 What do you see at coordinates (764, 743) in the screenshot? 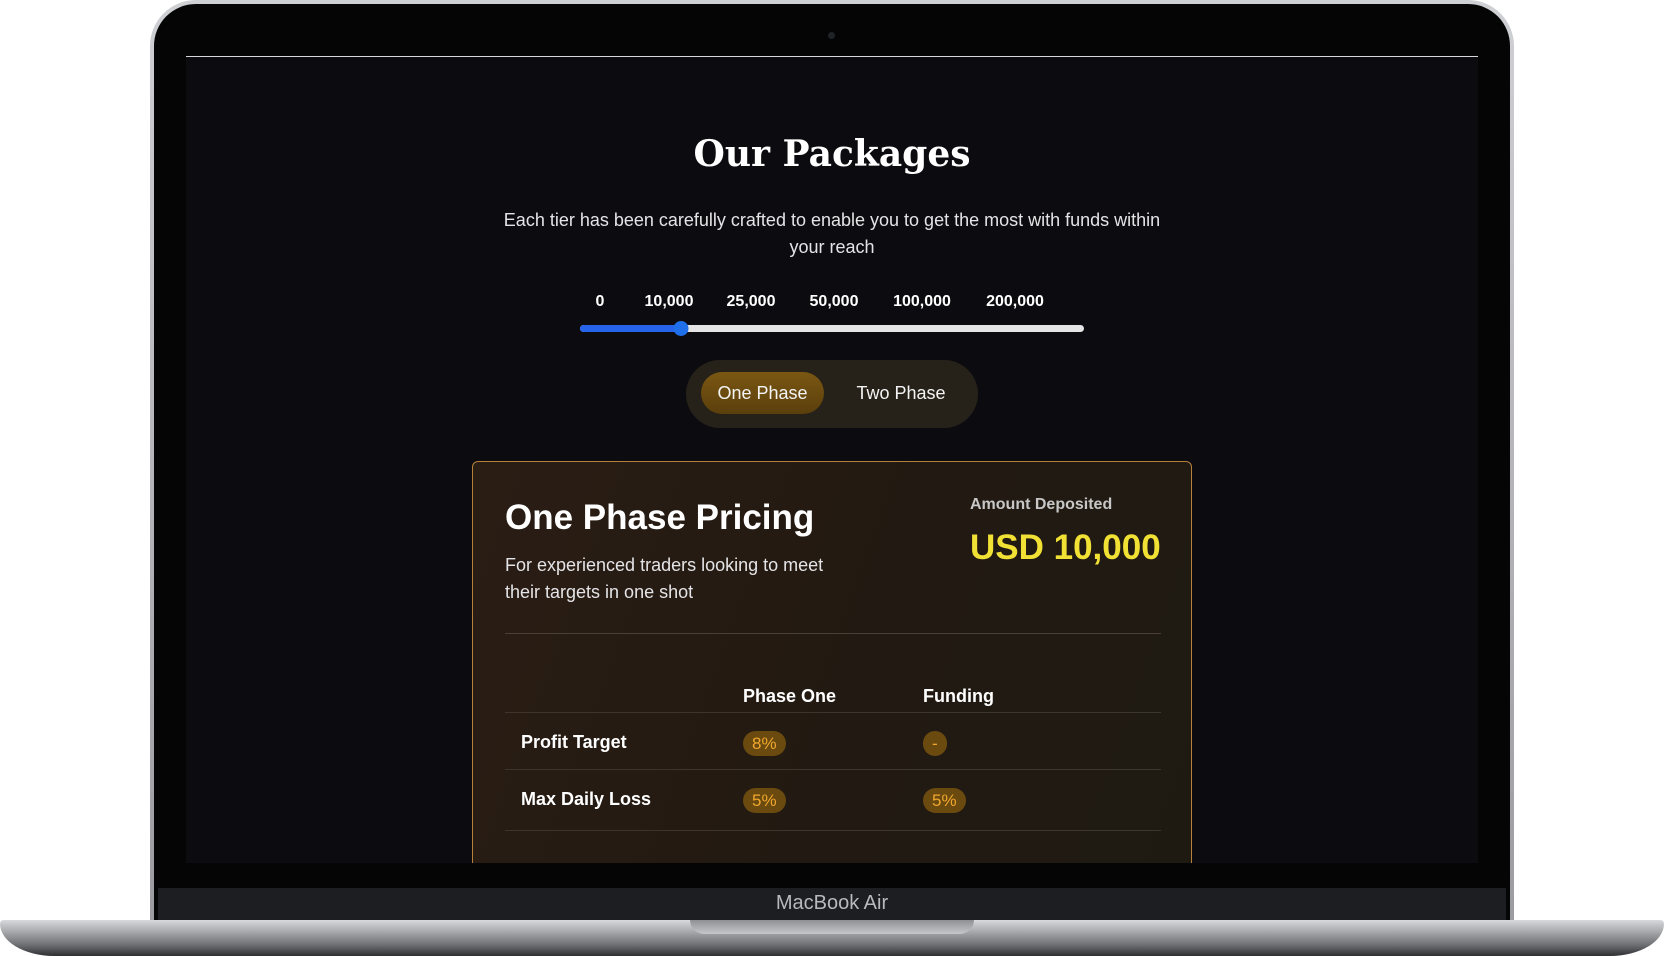
I see `value-badge: 8%` at bounding box center [764, 743].